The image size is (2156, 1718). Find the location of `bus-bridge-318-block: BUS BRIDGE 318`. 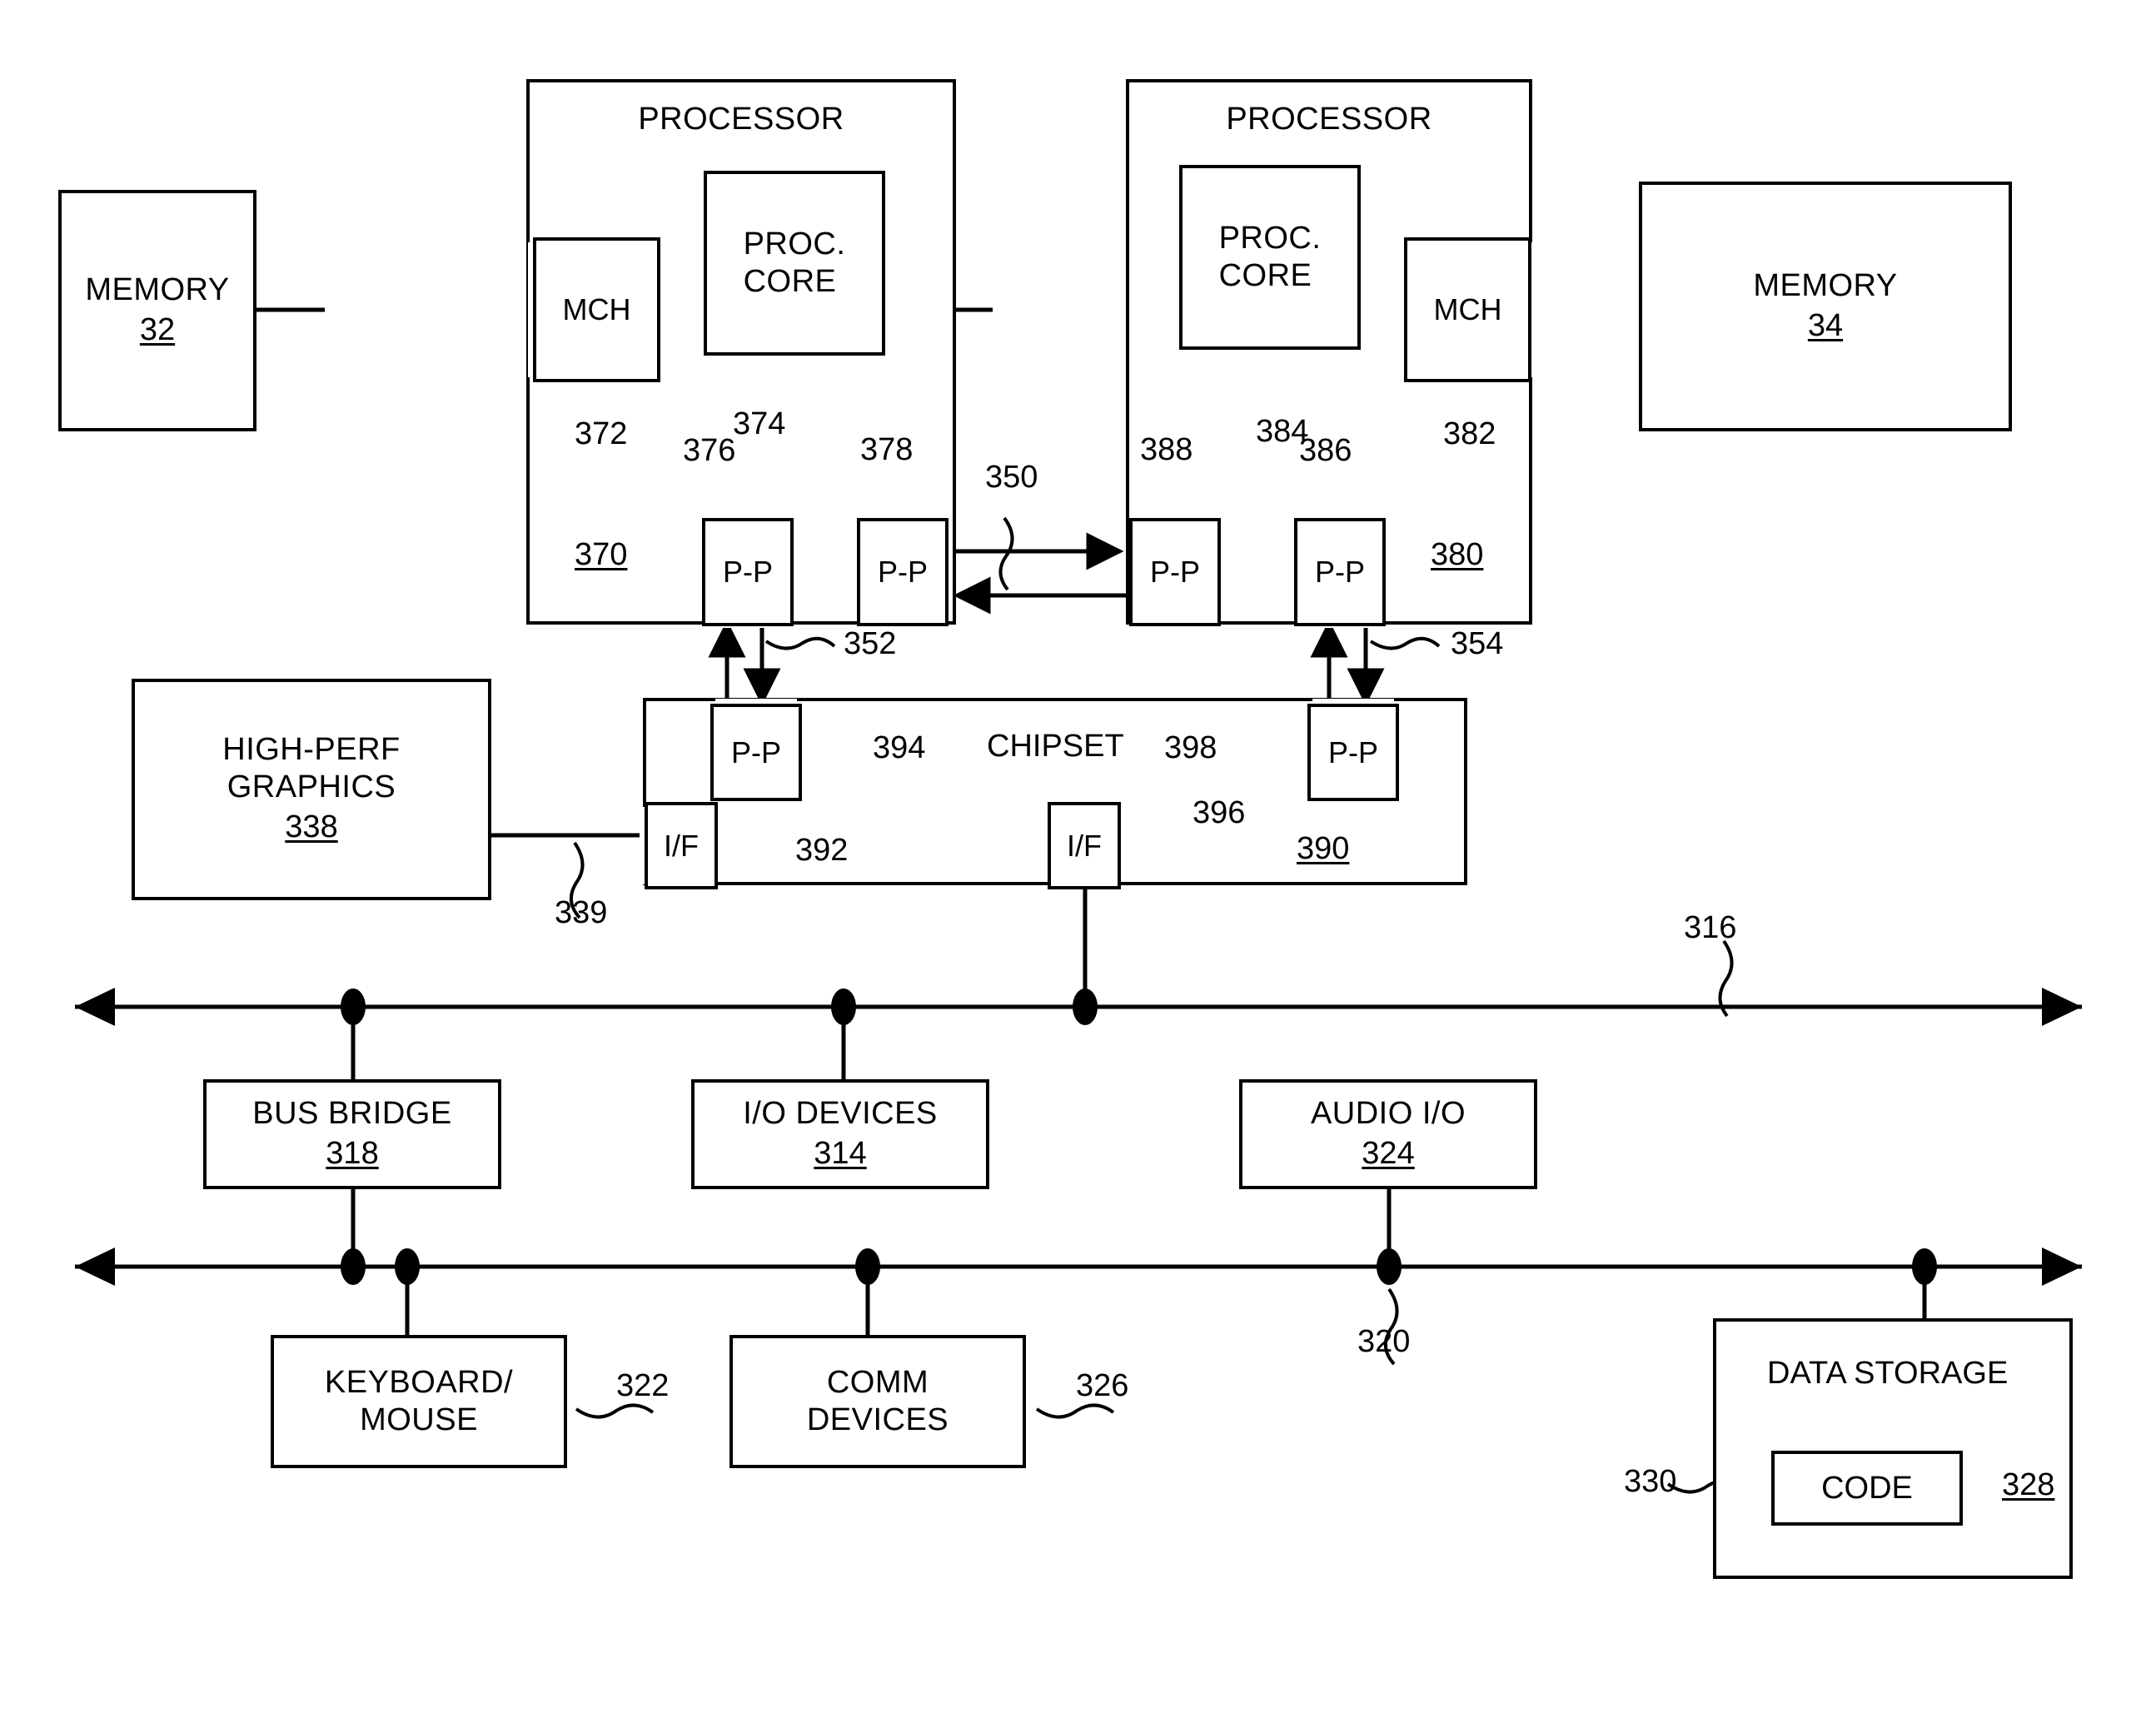

bus-bridge-318-block: BUS BRIDGE 318 is located at coordinates (352, 1134).